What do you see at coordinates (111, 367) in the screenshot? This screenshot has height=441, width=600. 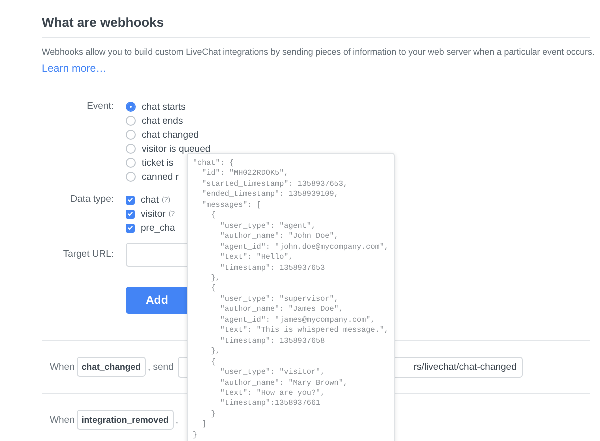 I see `event-tag: chat_changed` at bounding box center [111, 367].